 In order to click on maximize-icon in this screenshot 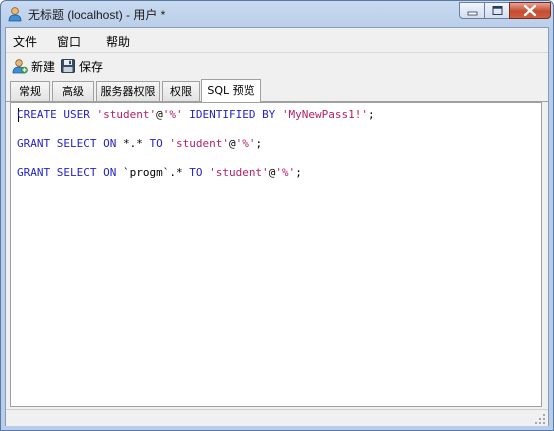, I will do `click(497, 10)`.